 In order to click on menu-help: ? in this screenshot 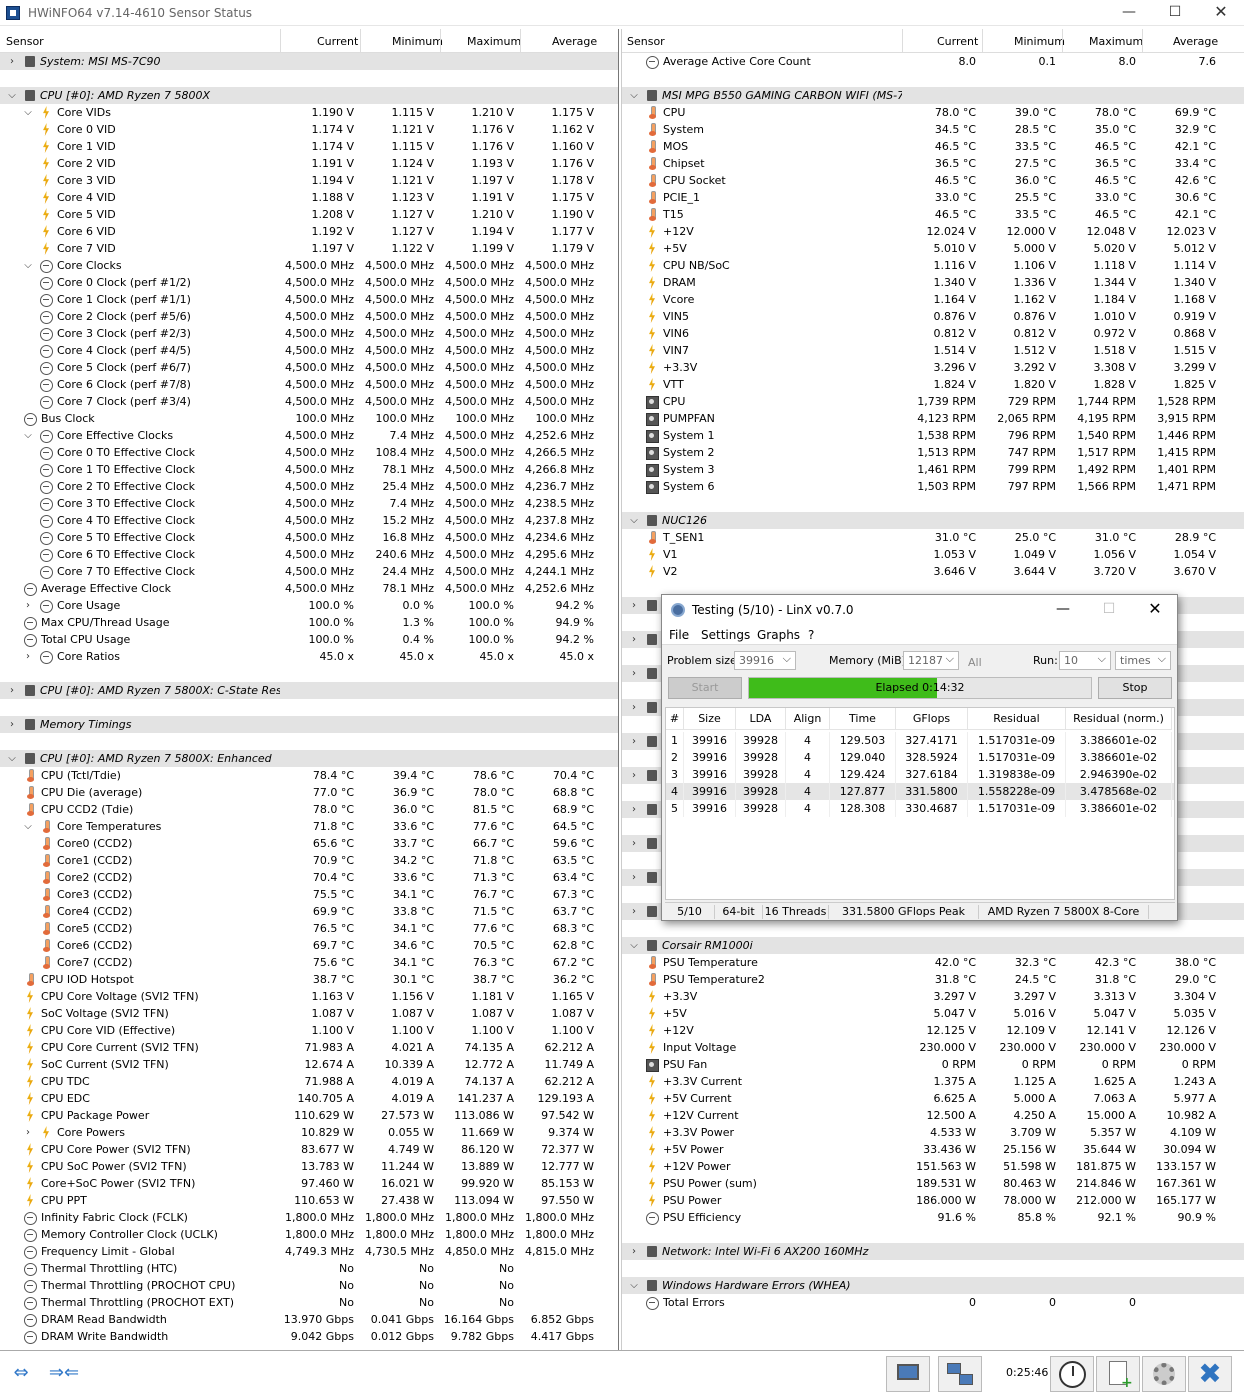, I will do `click(811, 635)`.